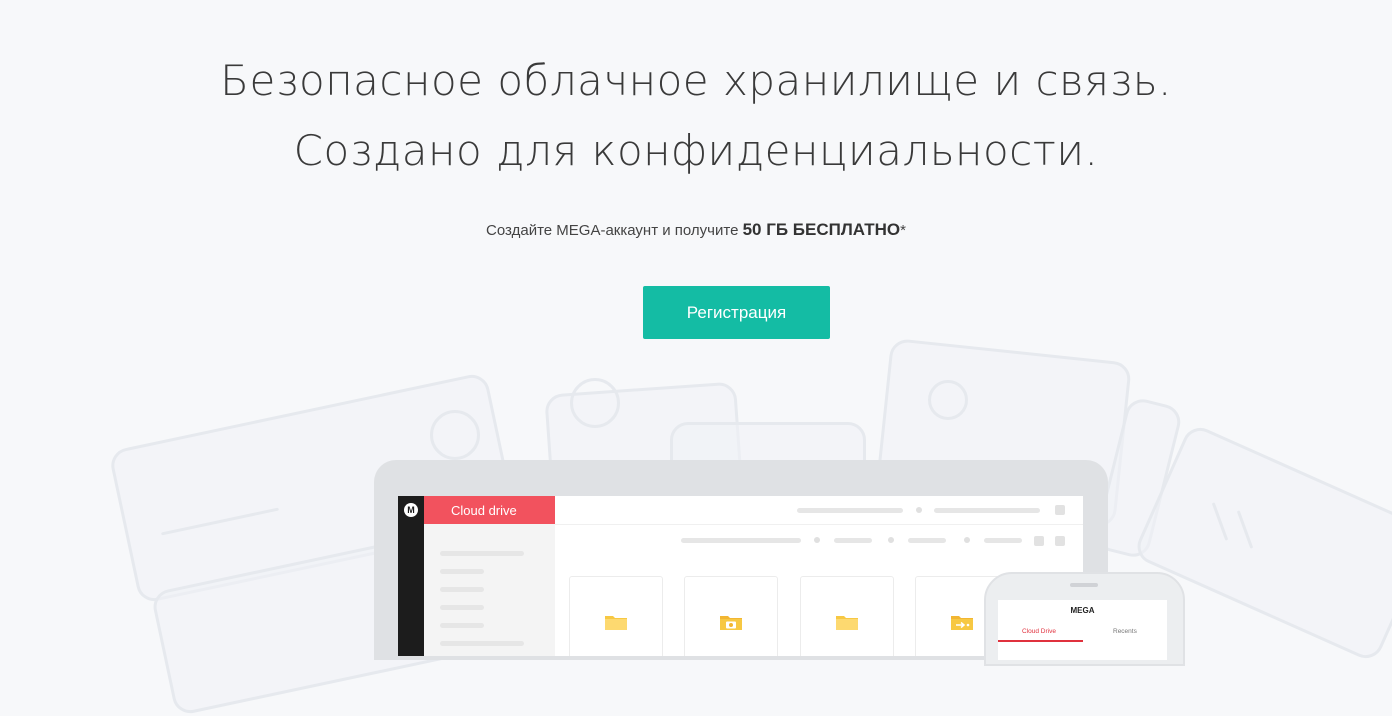 Image resolution: width=1392 pixels, height=716 pixels. Describe the element at coordinates (1039, 631) in the screenshot. I see `phone-tab-cloud-drive: Cloud Drive` at that location.